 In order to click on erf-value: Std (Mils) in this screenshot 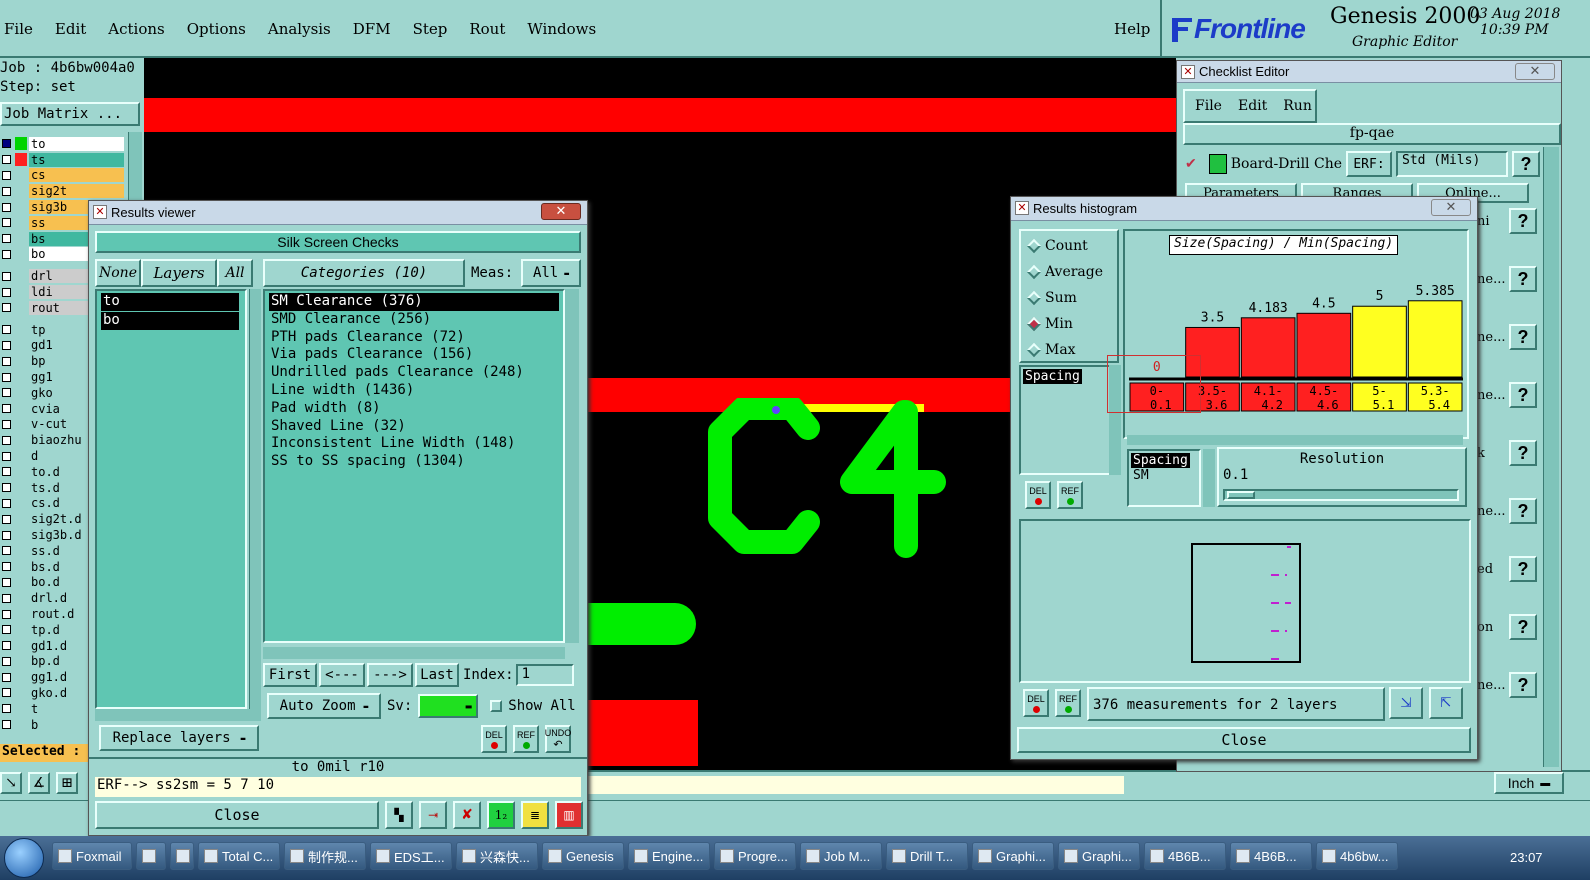, I will do `click(1452, 164)`.